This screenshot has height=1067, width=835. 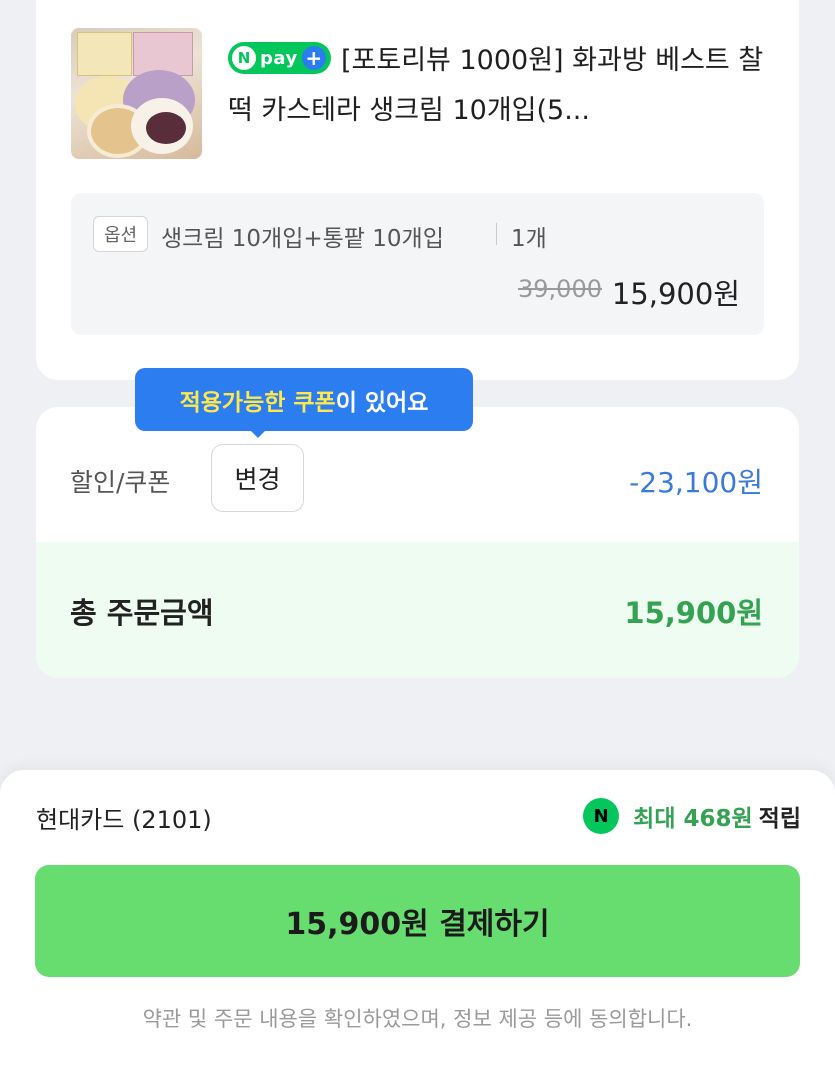 What do you see at coordinates (313, 58) in the screenshot?
I see `plus-icon: +` at bounding box center [313, 58].